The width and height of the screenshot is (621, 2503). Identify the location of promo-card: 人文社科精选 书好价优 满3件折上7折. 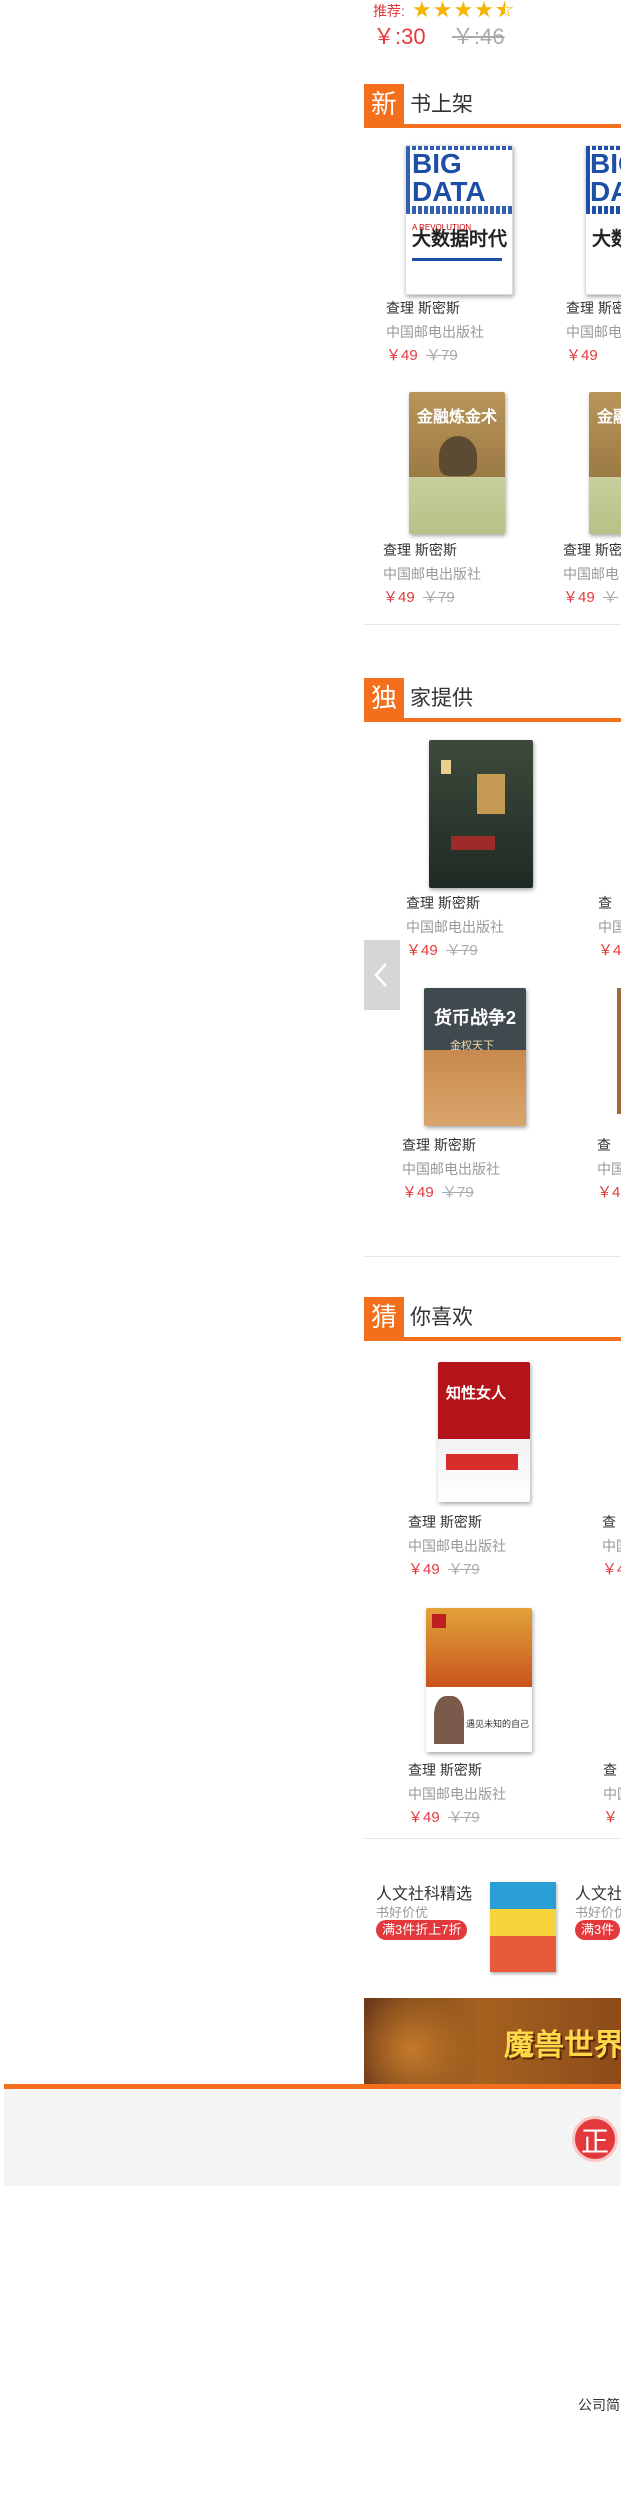
(466, 1924).